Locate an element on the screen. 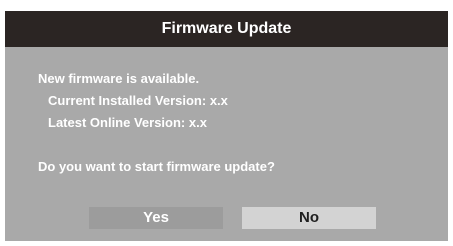 The width and height of the screenshot is (453, 246). latest-version-text: Latest Online Version: x.x is located at coordinates (127, 122).